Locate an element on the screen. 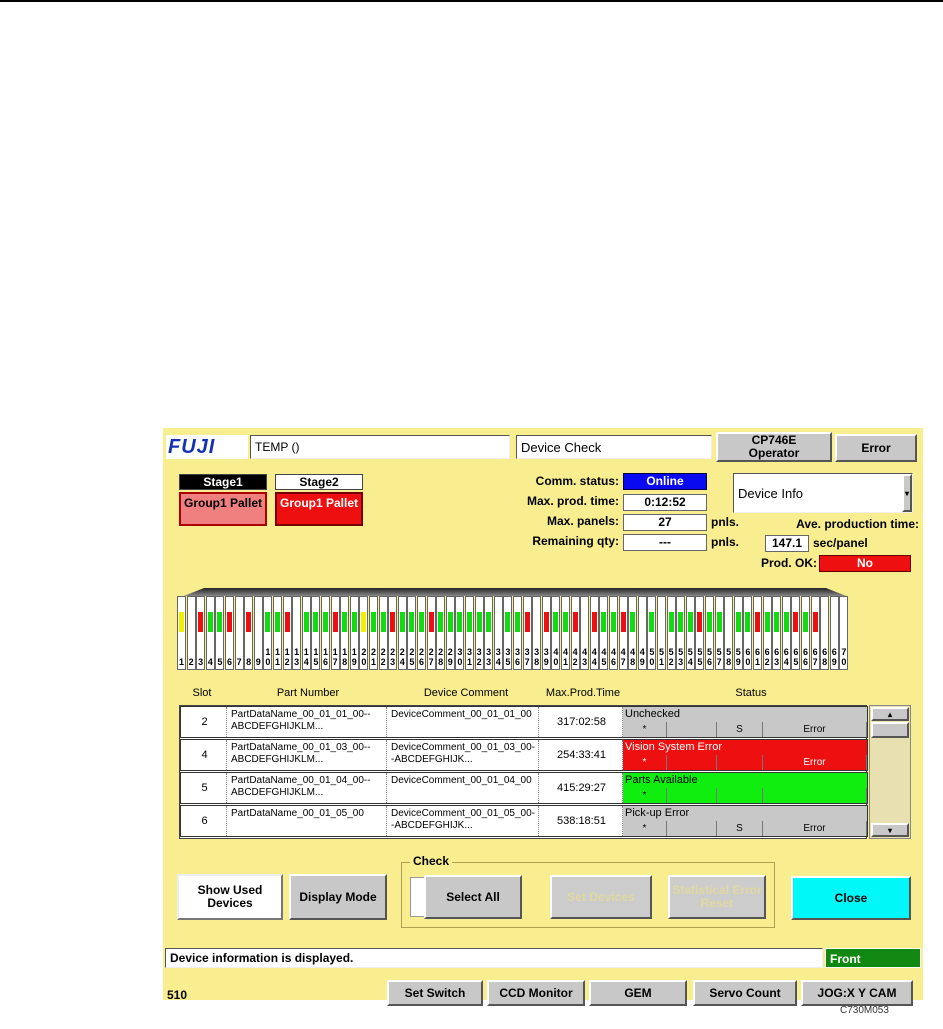 Image resolution: width=943 pixels, height=1029 pixels. set-devices-button: Set Devices is located at coordinates (601, 897).